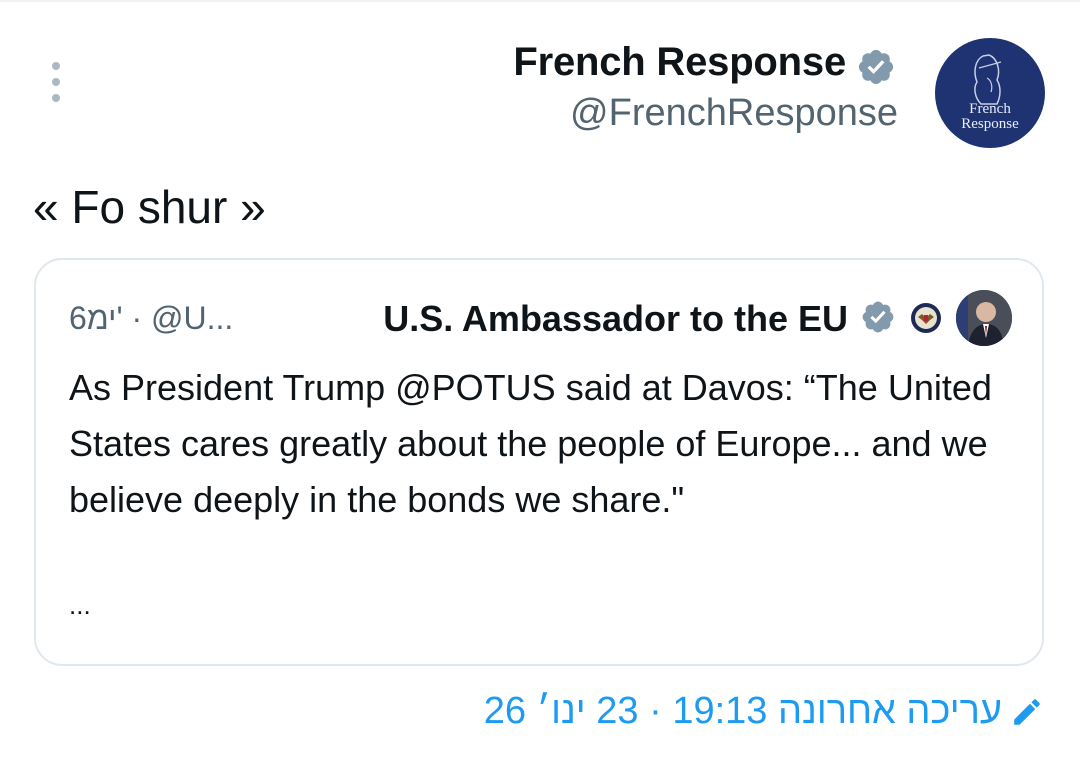 The width and height of the screenshot is (1080, 774). Describe the element at coordinates (56, 82) in the screenshot. I see `more-options-icon` at that location.